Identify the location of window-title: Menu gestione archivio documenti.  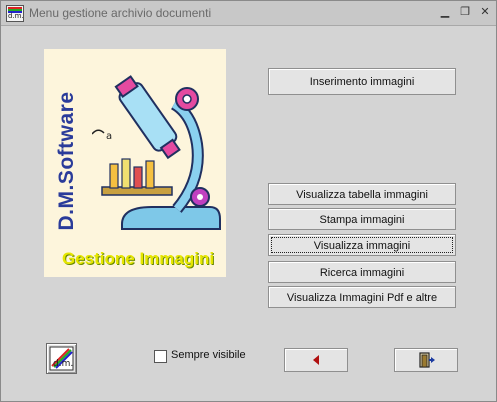
(120, 13).